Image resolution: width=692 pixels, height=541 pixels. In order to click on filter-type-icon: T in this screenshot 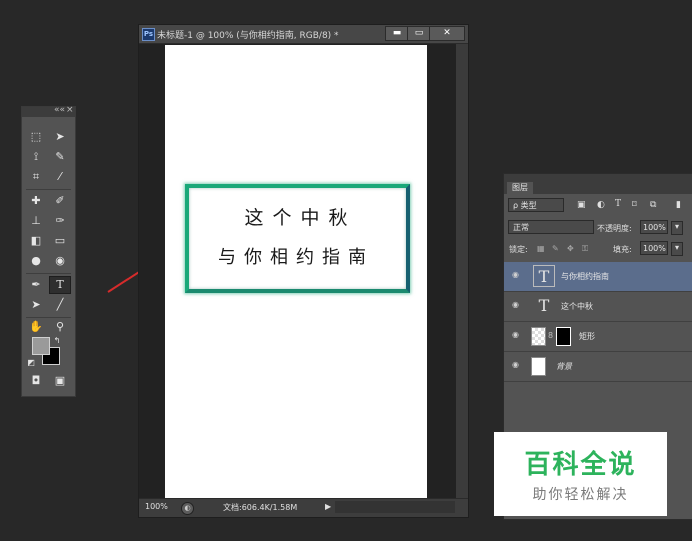, I will do `click(618, 204)`.